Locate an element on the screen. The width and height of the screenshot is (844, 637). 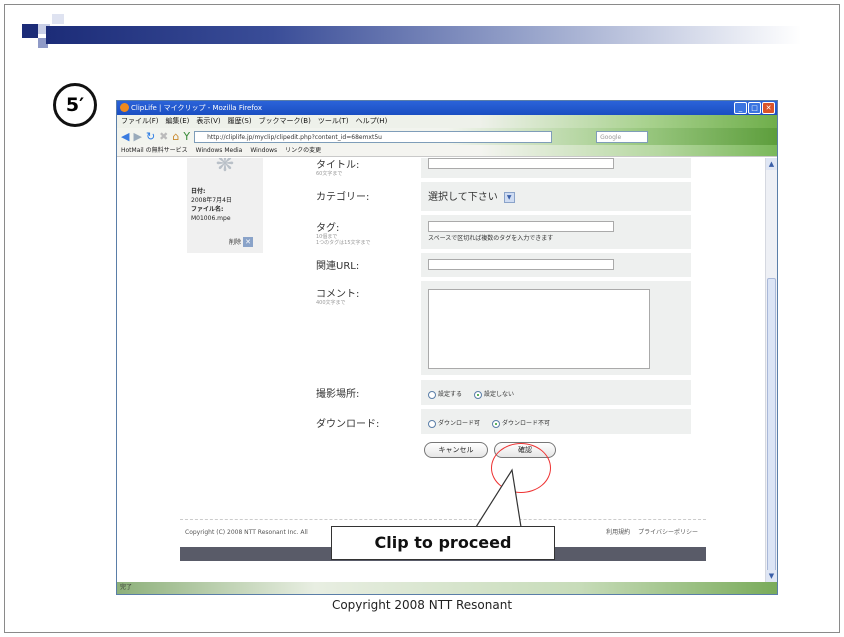
callout-box: Clip to proceed is located at coordinates (443, 543).